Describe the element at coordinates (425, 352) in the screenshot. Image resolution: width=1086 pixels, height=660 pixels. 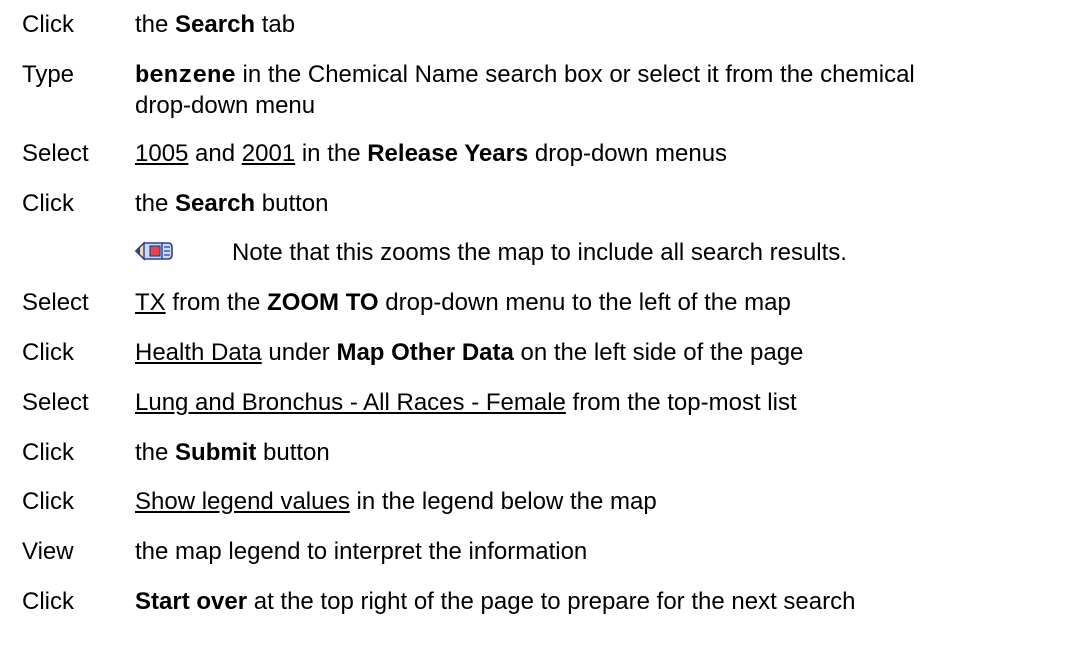
I see `ui-term-map-other-data: Map Other Data` at that location.